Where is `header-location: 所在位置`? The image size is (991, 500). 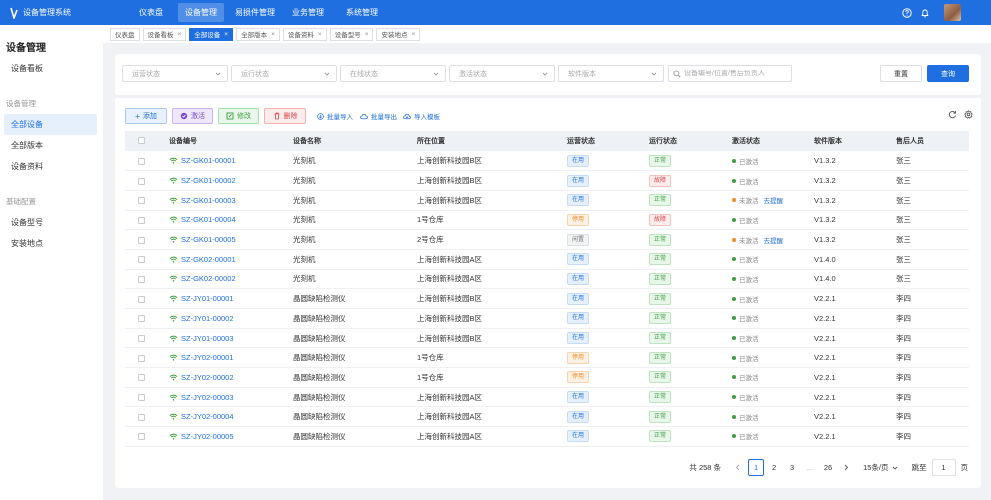
header-location: 所在位置 is located at coordinates (490, 141).